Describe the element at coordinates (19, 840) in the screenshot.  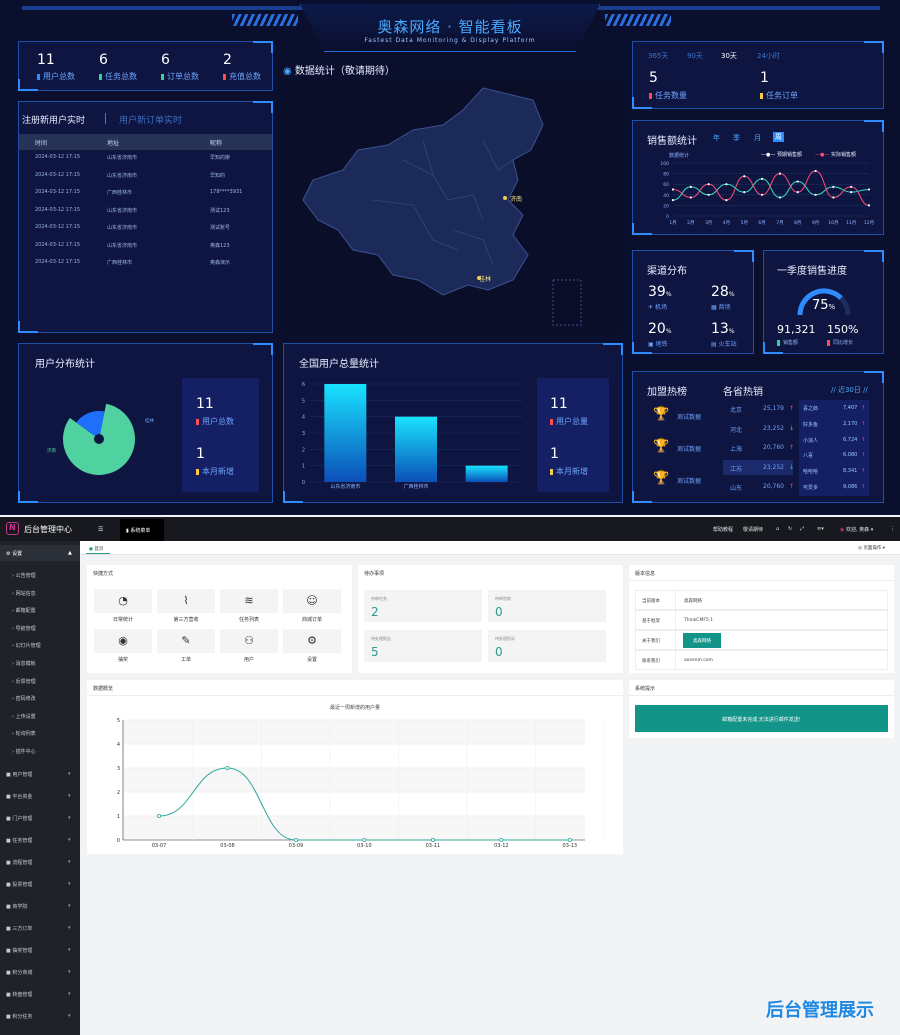
I see `sidebar-group-item: ■ 任务管理` at that location.